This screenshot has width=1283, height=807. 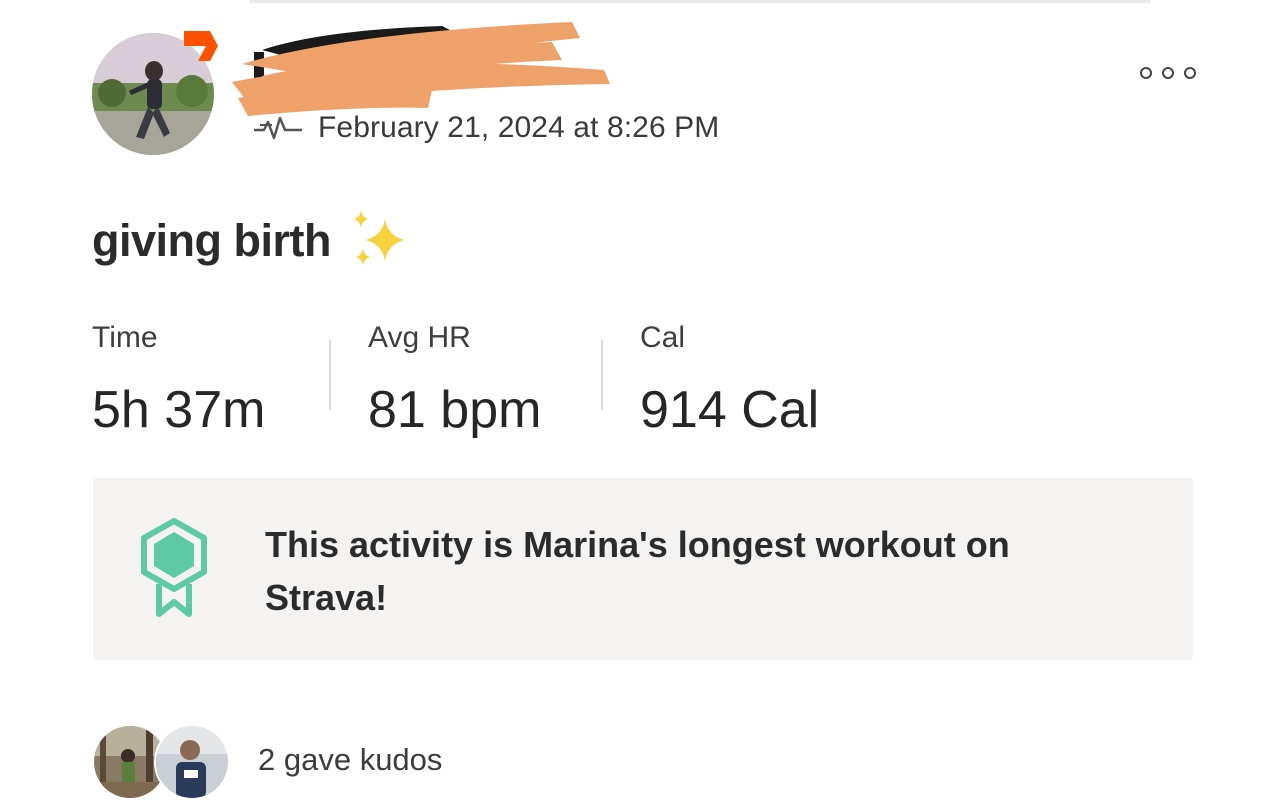 What do you see at coordinates (125, 337) in the screenshot?
I see `stat-label: Time` at bounding box center [125, 337].